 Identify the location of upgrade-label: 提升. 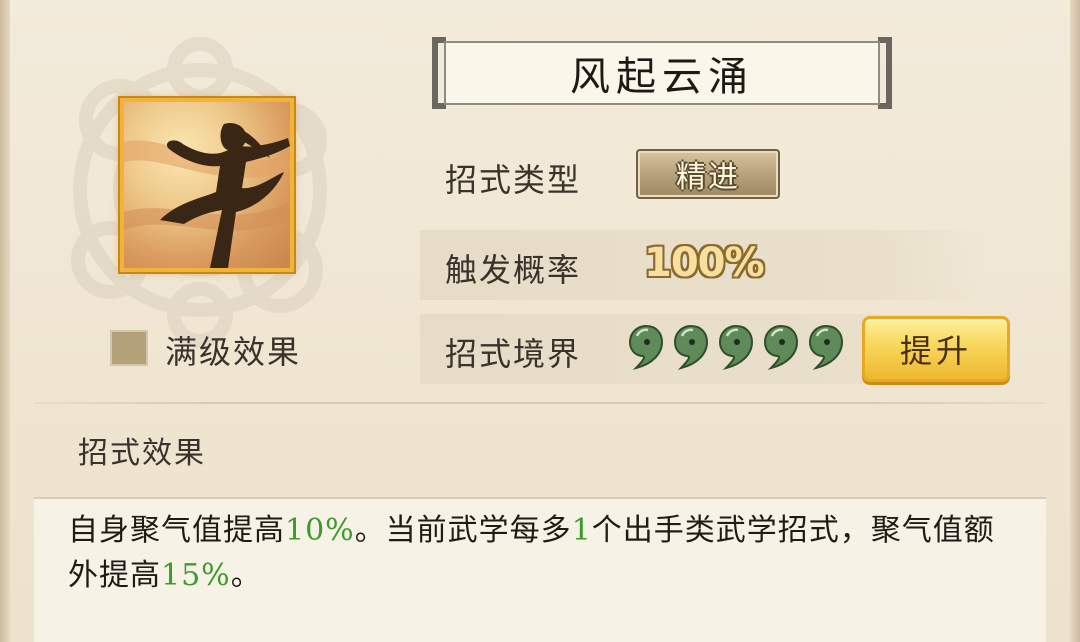
(935, 351).